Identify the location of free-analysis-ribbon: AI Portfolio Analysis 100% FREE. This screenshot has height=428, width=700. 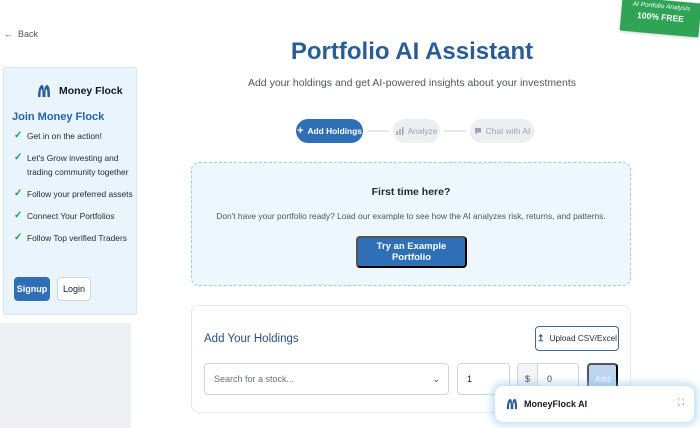
(659, 19).